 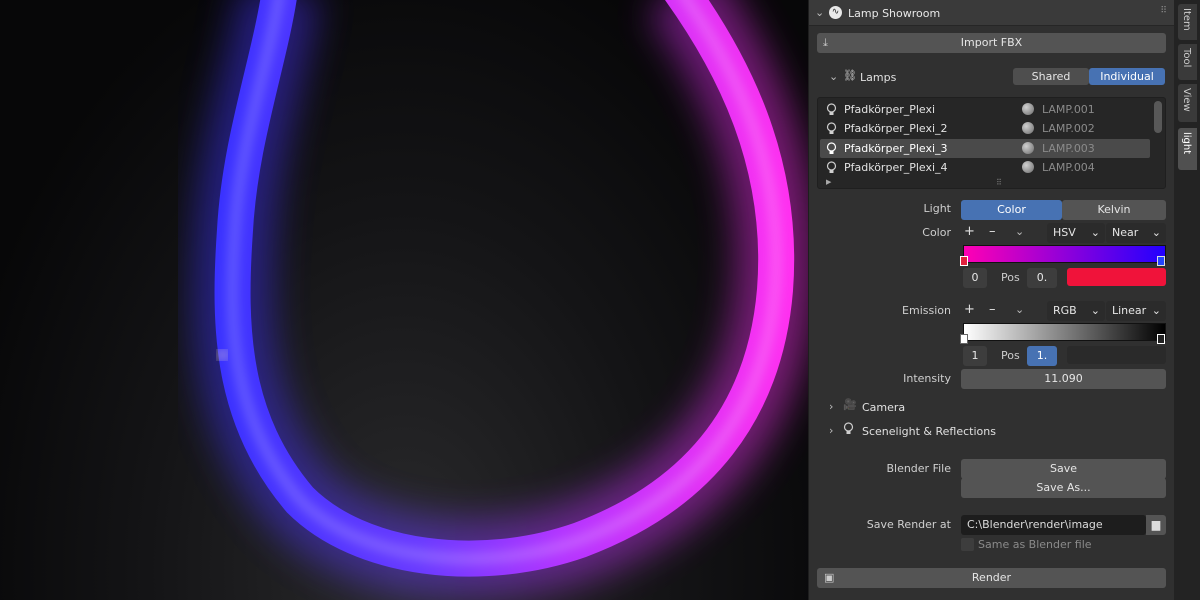 I want to click on same-as-blender-label: Same as Blender file, so click(x=1035, y=544).